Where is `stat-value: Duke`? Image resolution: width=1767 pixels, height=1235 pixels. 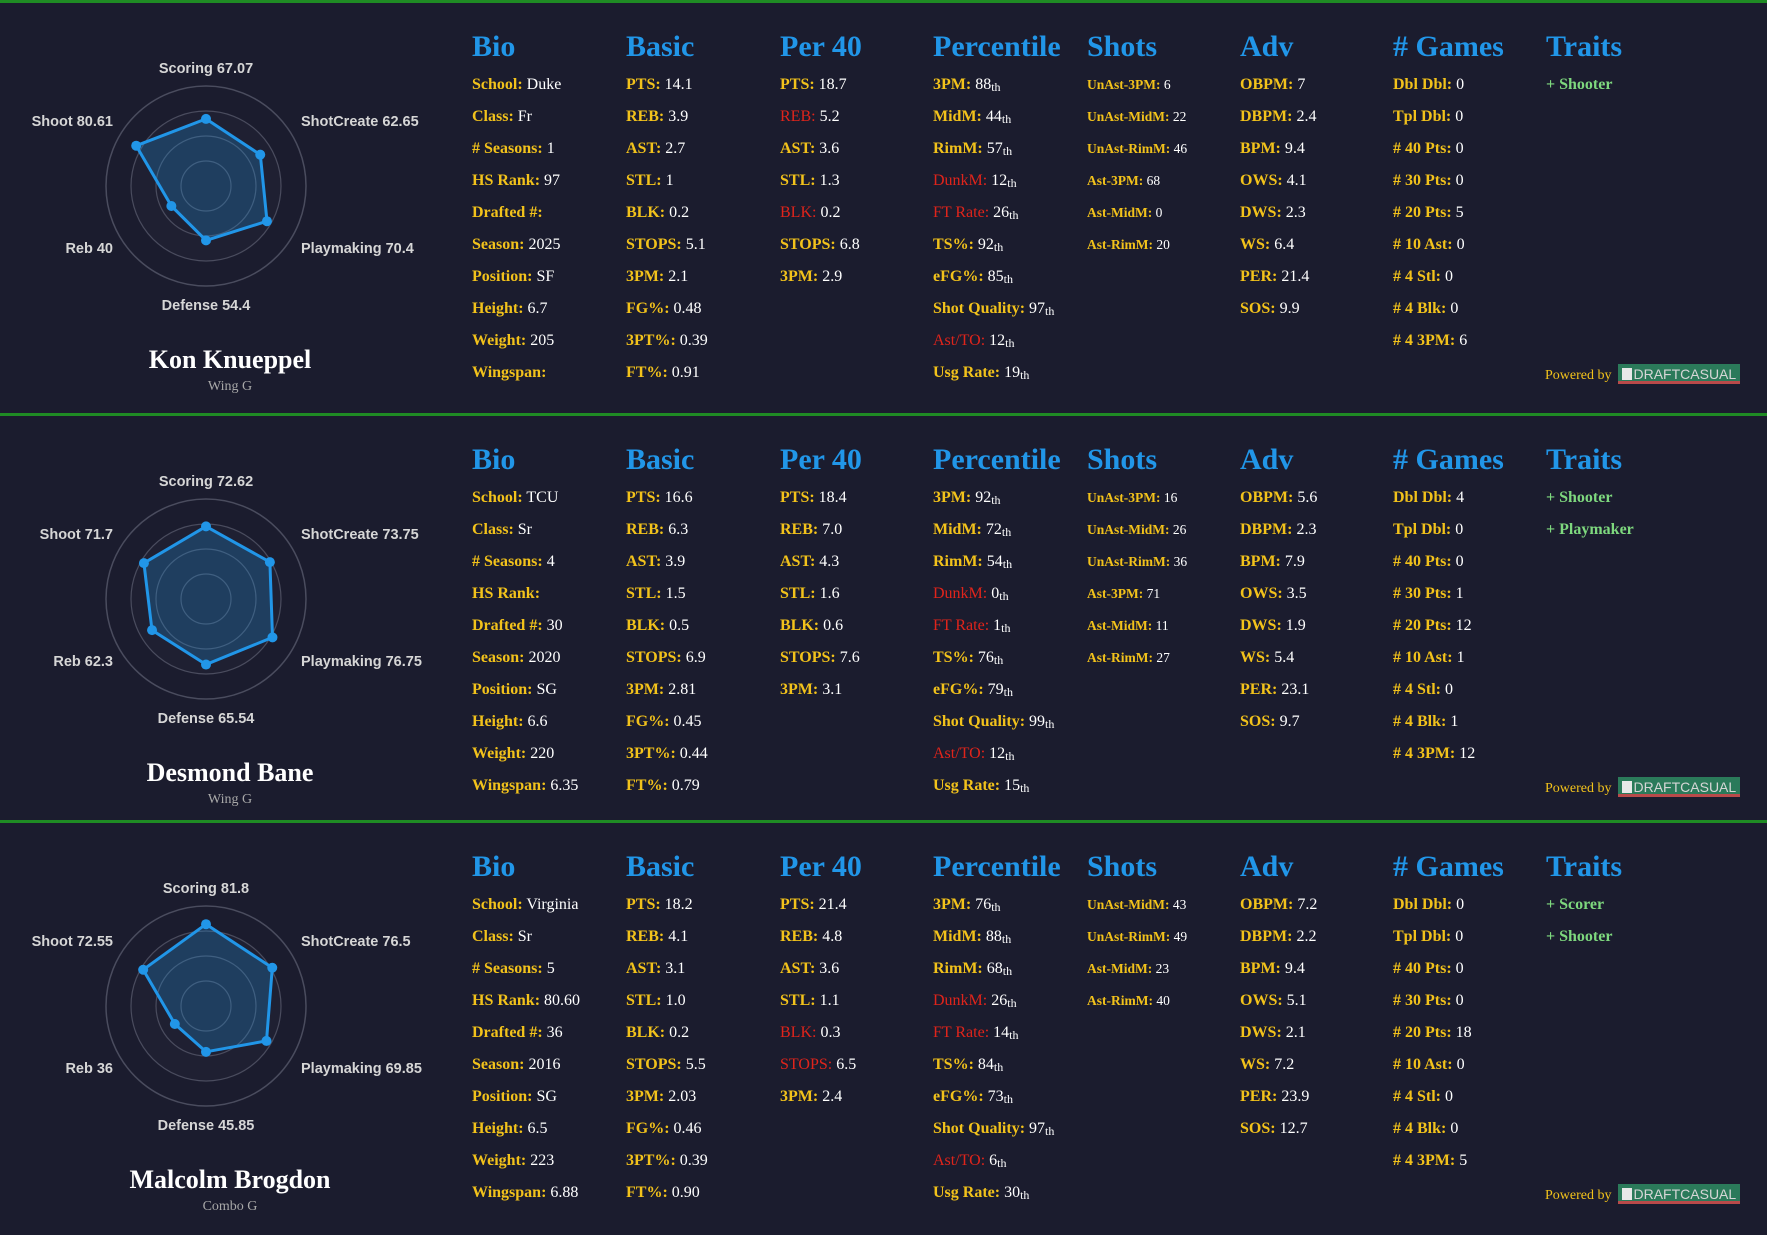 stat-value: Duke is located at coordinates (542, 84).